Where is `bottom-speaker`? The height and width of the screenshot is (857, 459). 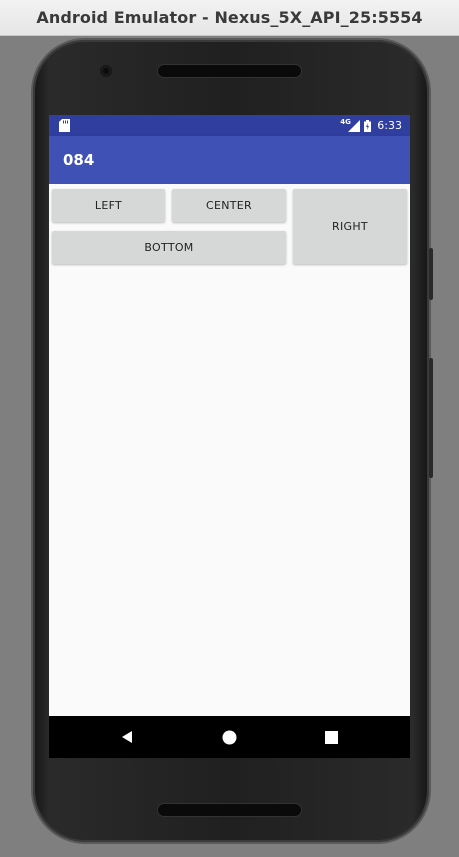 bottom-speaker is located at coordinates (229, 810).